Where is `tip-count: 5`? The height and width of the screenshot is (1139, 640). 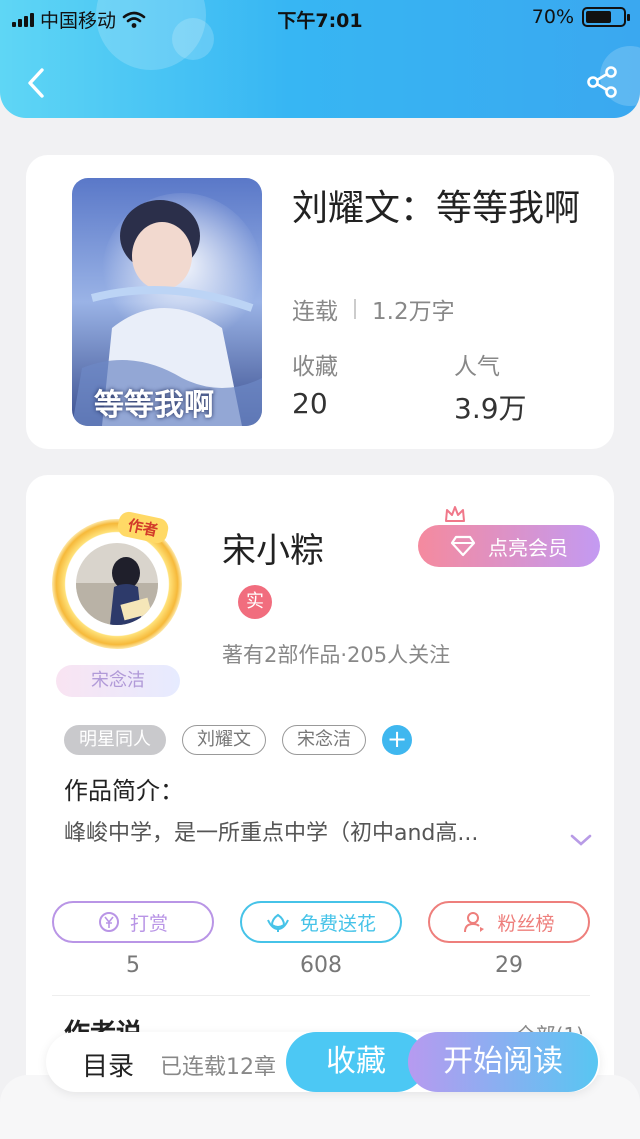
tip-count: 5 is located at coordinates (133, 965).